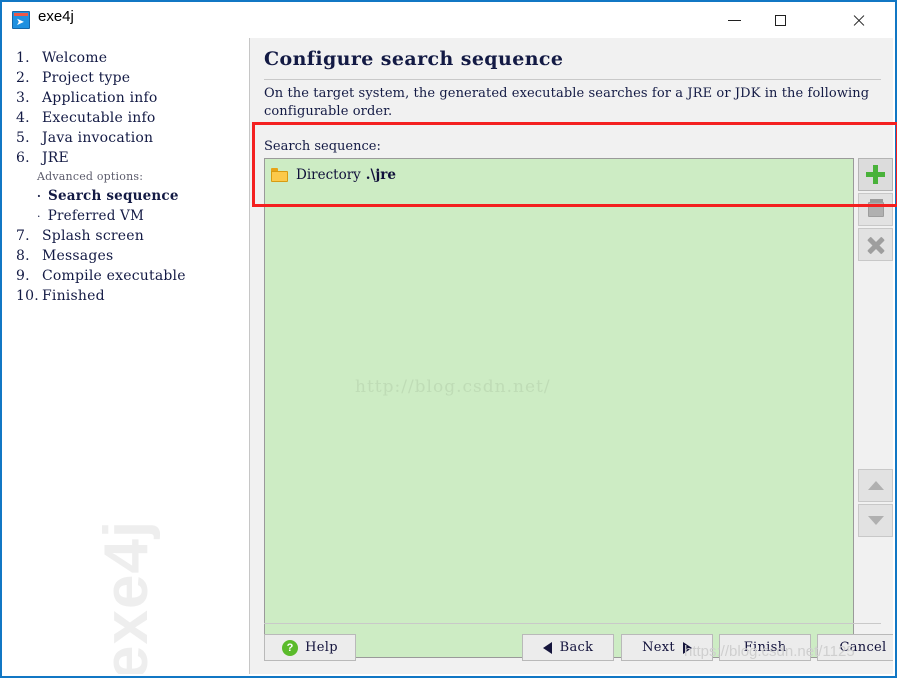 This screenshot has width=897, height=678. I want to click on finish-button: Finish, so click(765, 647).